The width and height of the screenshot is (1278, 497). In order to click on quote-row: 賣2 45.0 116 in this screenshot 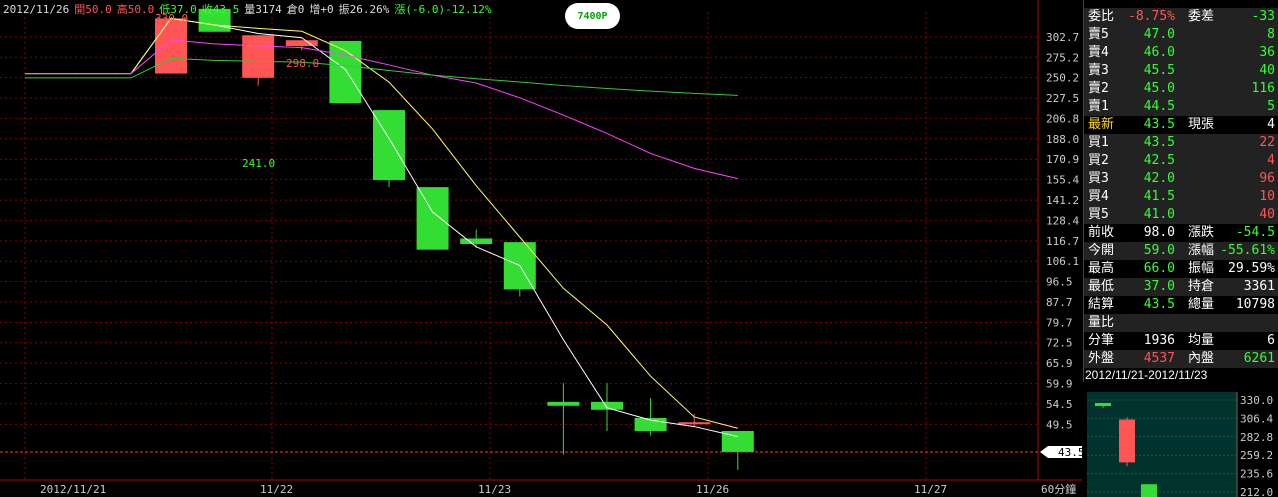, I will do `click(1181, 89)`.